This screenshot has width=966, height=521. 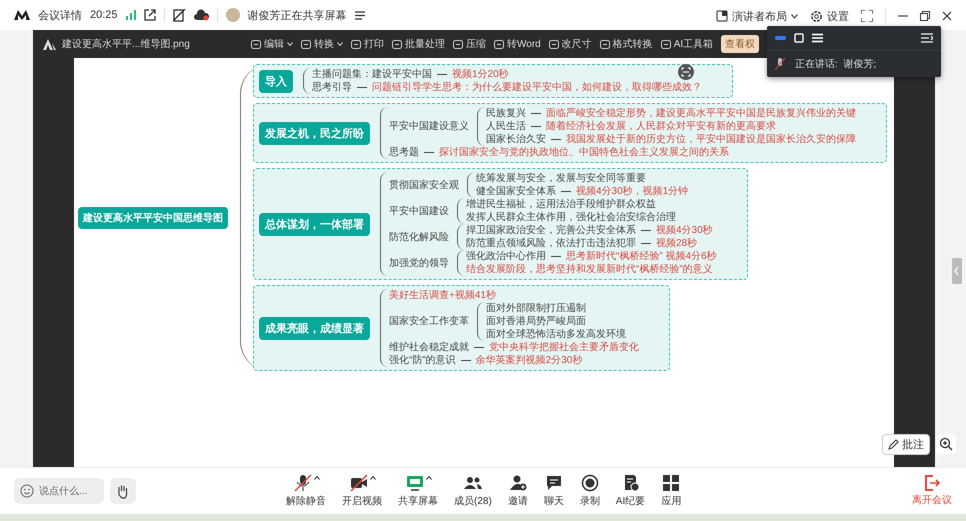 What do you see at coordinates (418, 44) in the screenshot?
I see `toolbar-button: 批量处理` at bounding box center [418, 44].